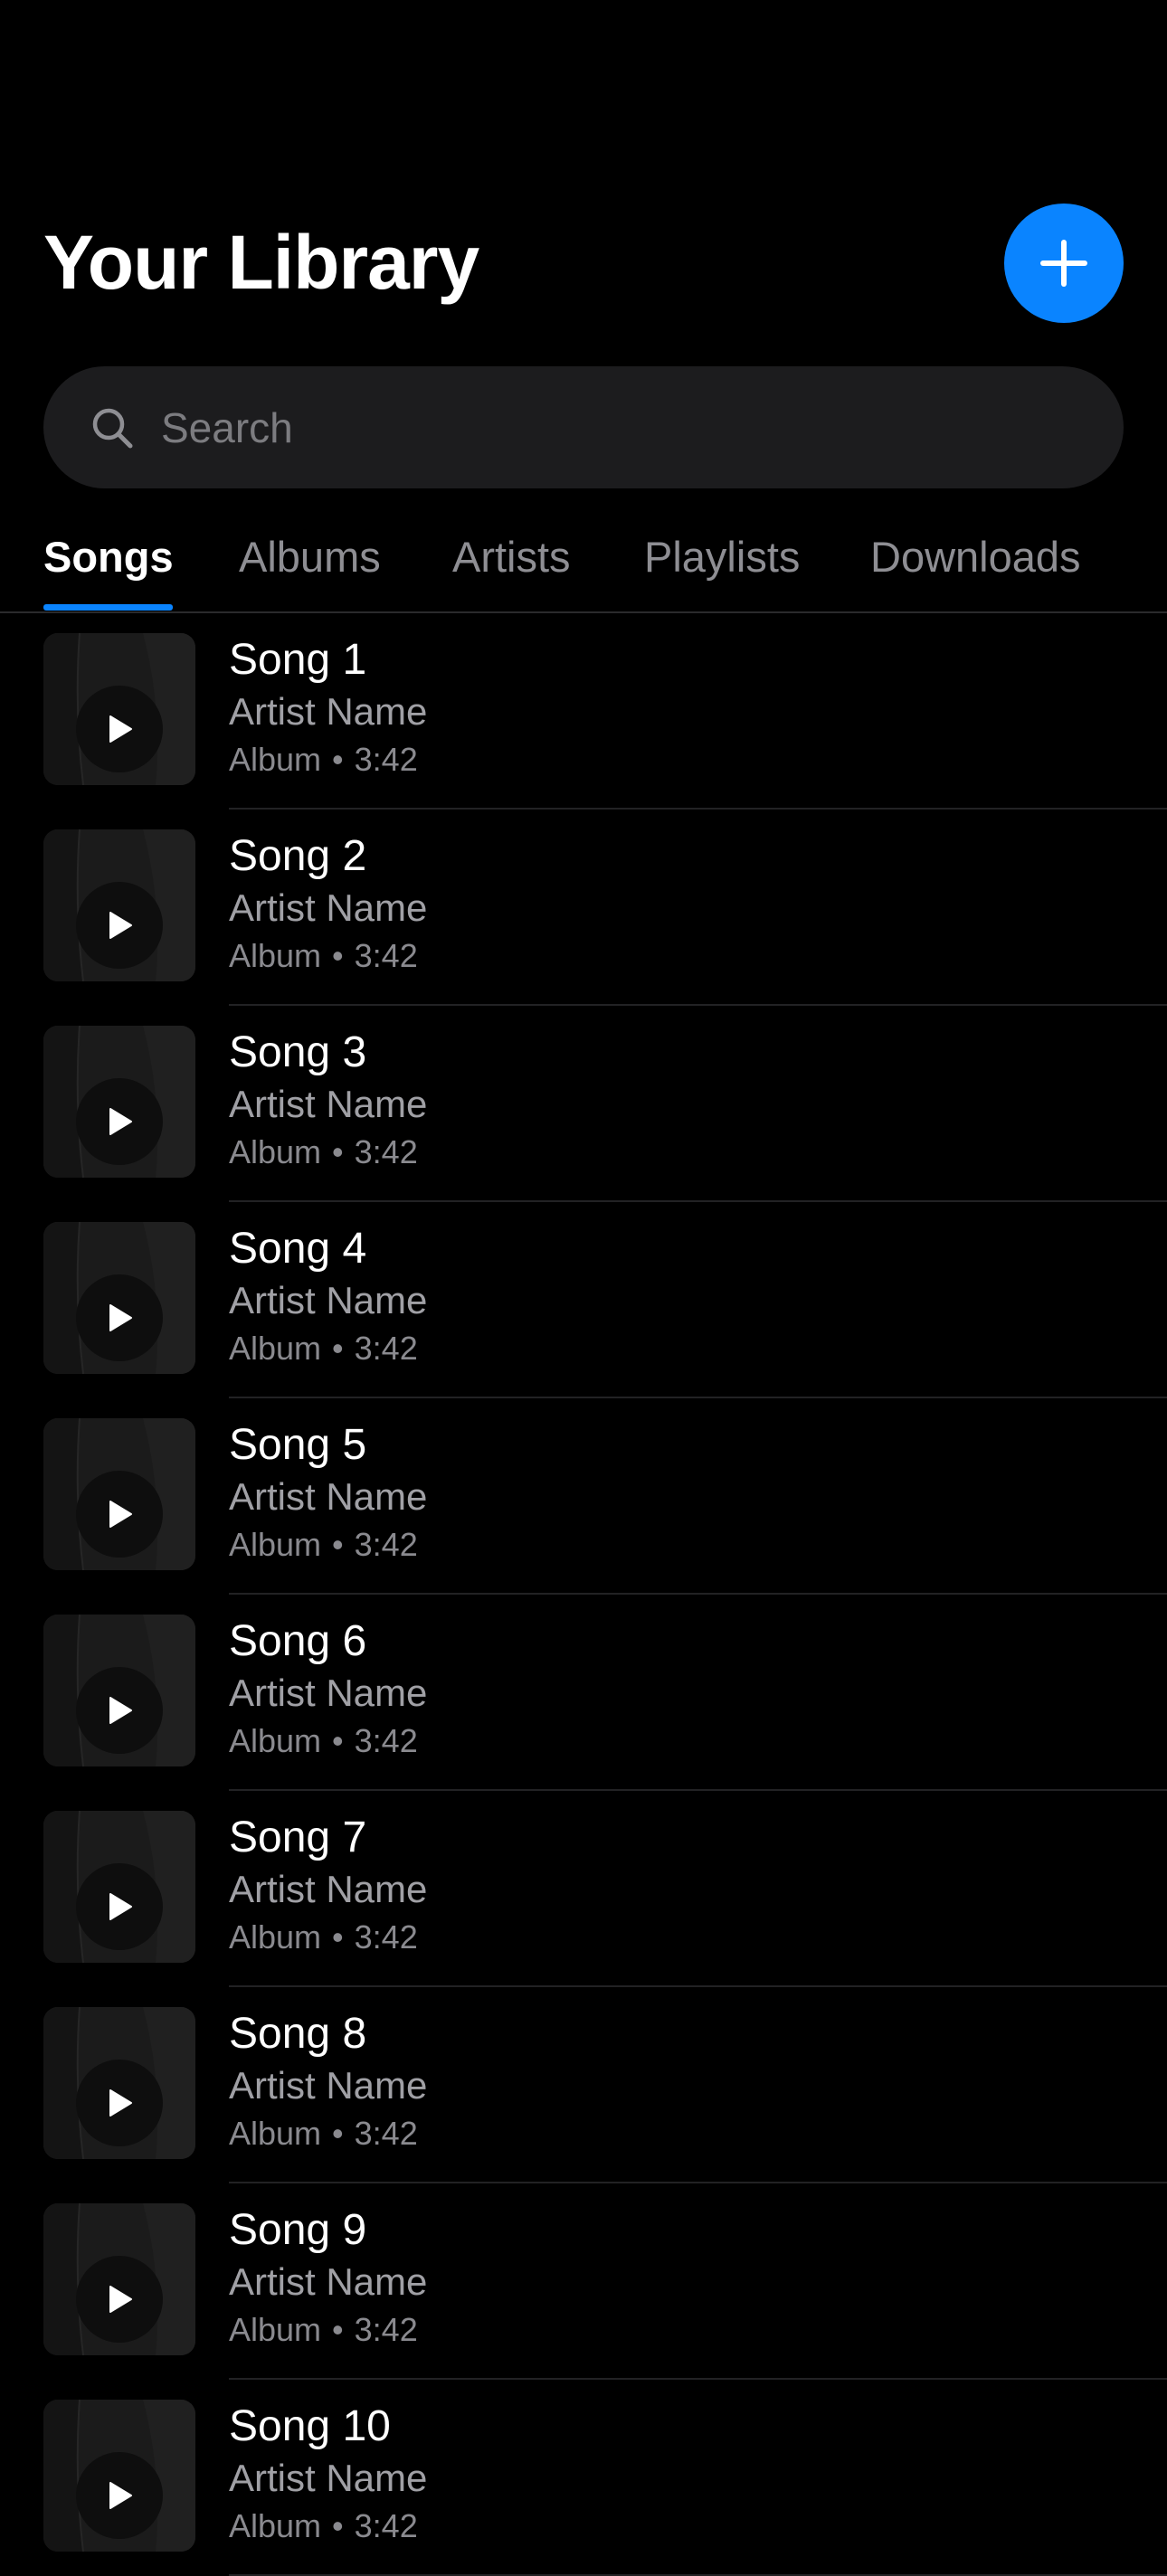  What do you see at coordinates (583, 569) in the screenshot?
I see `library-tabs: Songs Albums Artists Playlists Downloads` at bounding box center [583, 569].